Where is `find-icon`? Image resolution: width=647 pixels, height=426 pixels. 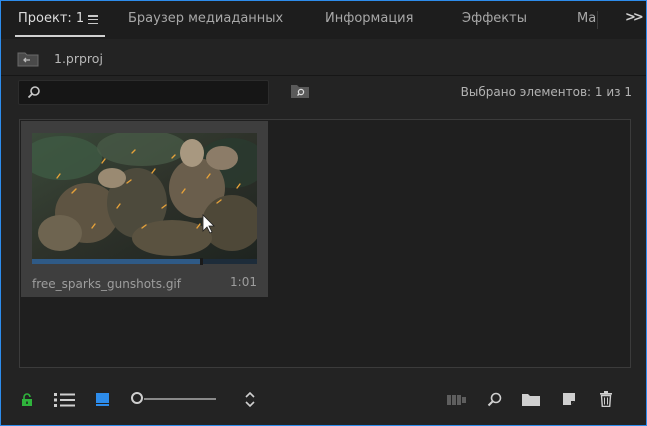 find-icon is located at coordinates (494, 399).